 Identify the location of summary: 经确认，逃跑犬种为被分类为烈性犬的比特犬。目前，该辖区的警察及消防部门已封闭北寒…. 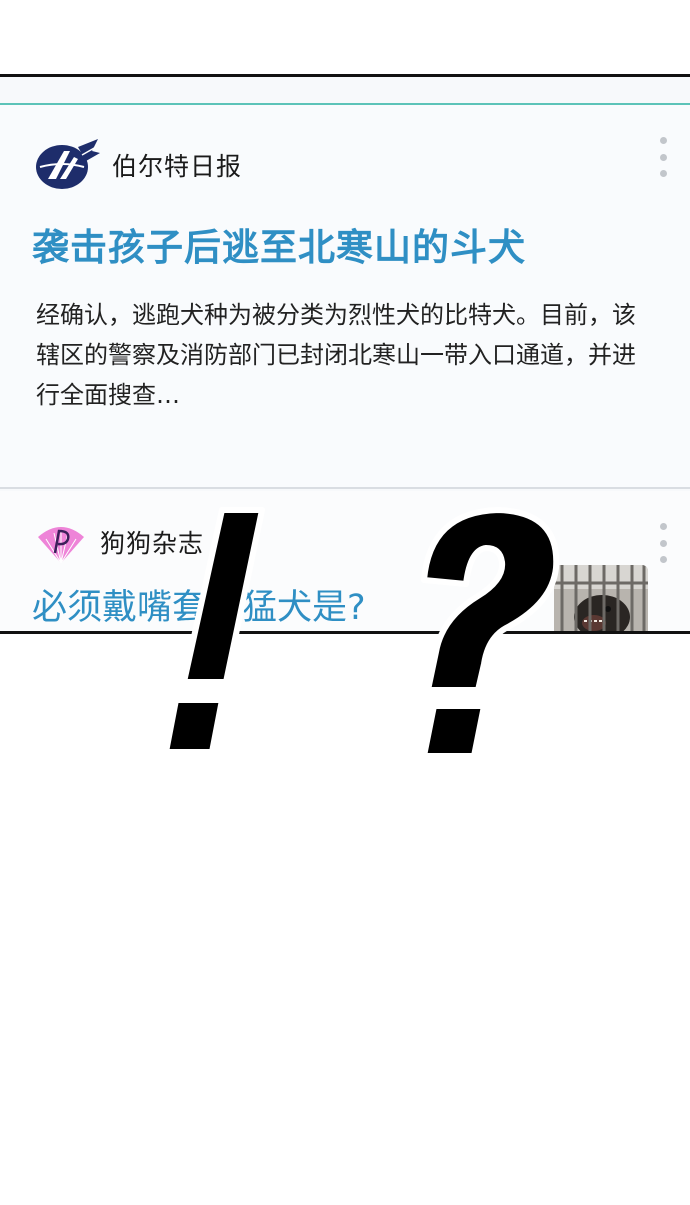
(336, 355).